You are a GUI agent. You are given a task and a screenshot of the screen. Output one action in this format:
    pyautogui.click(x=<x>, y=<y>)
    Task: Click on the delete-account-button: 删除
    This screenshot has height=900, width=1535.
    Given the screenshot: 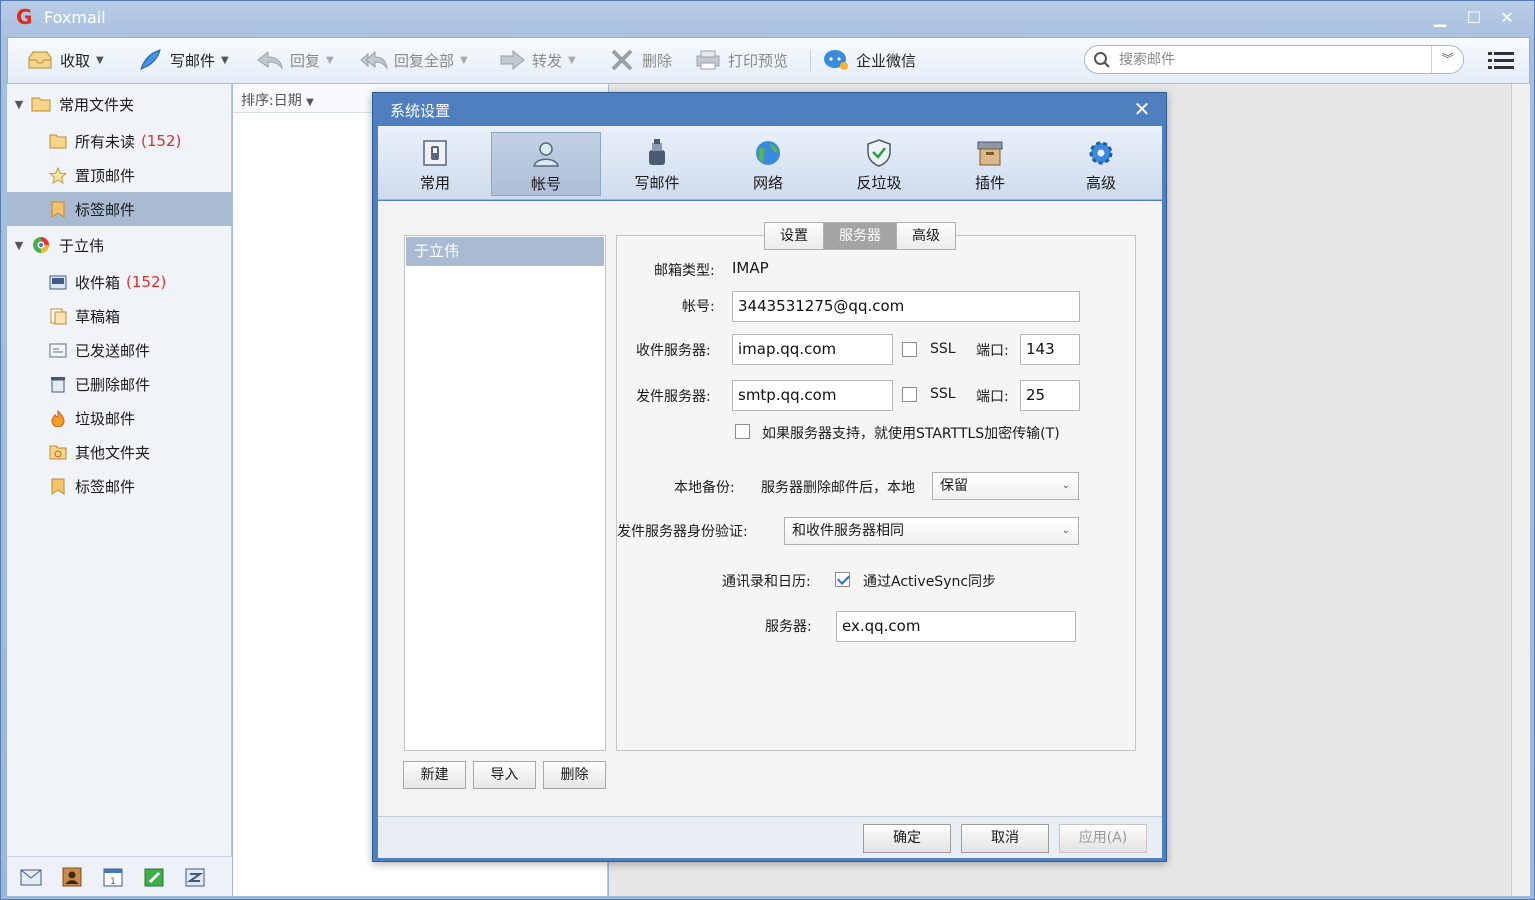 What is the action you would take?
    pyautogui.click(x=574, y=775)
    